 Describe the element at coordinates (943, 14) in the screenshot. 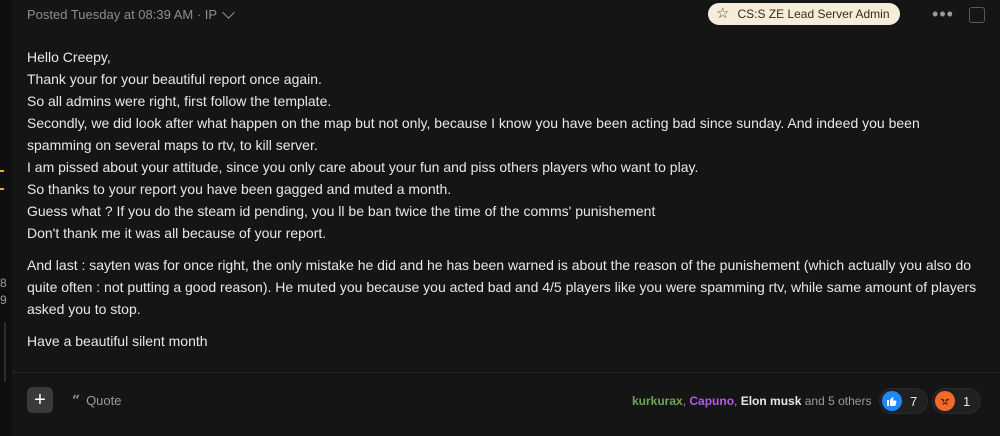

I see `more-options-icon: •••` at that location.